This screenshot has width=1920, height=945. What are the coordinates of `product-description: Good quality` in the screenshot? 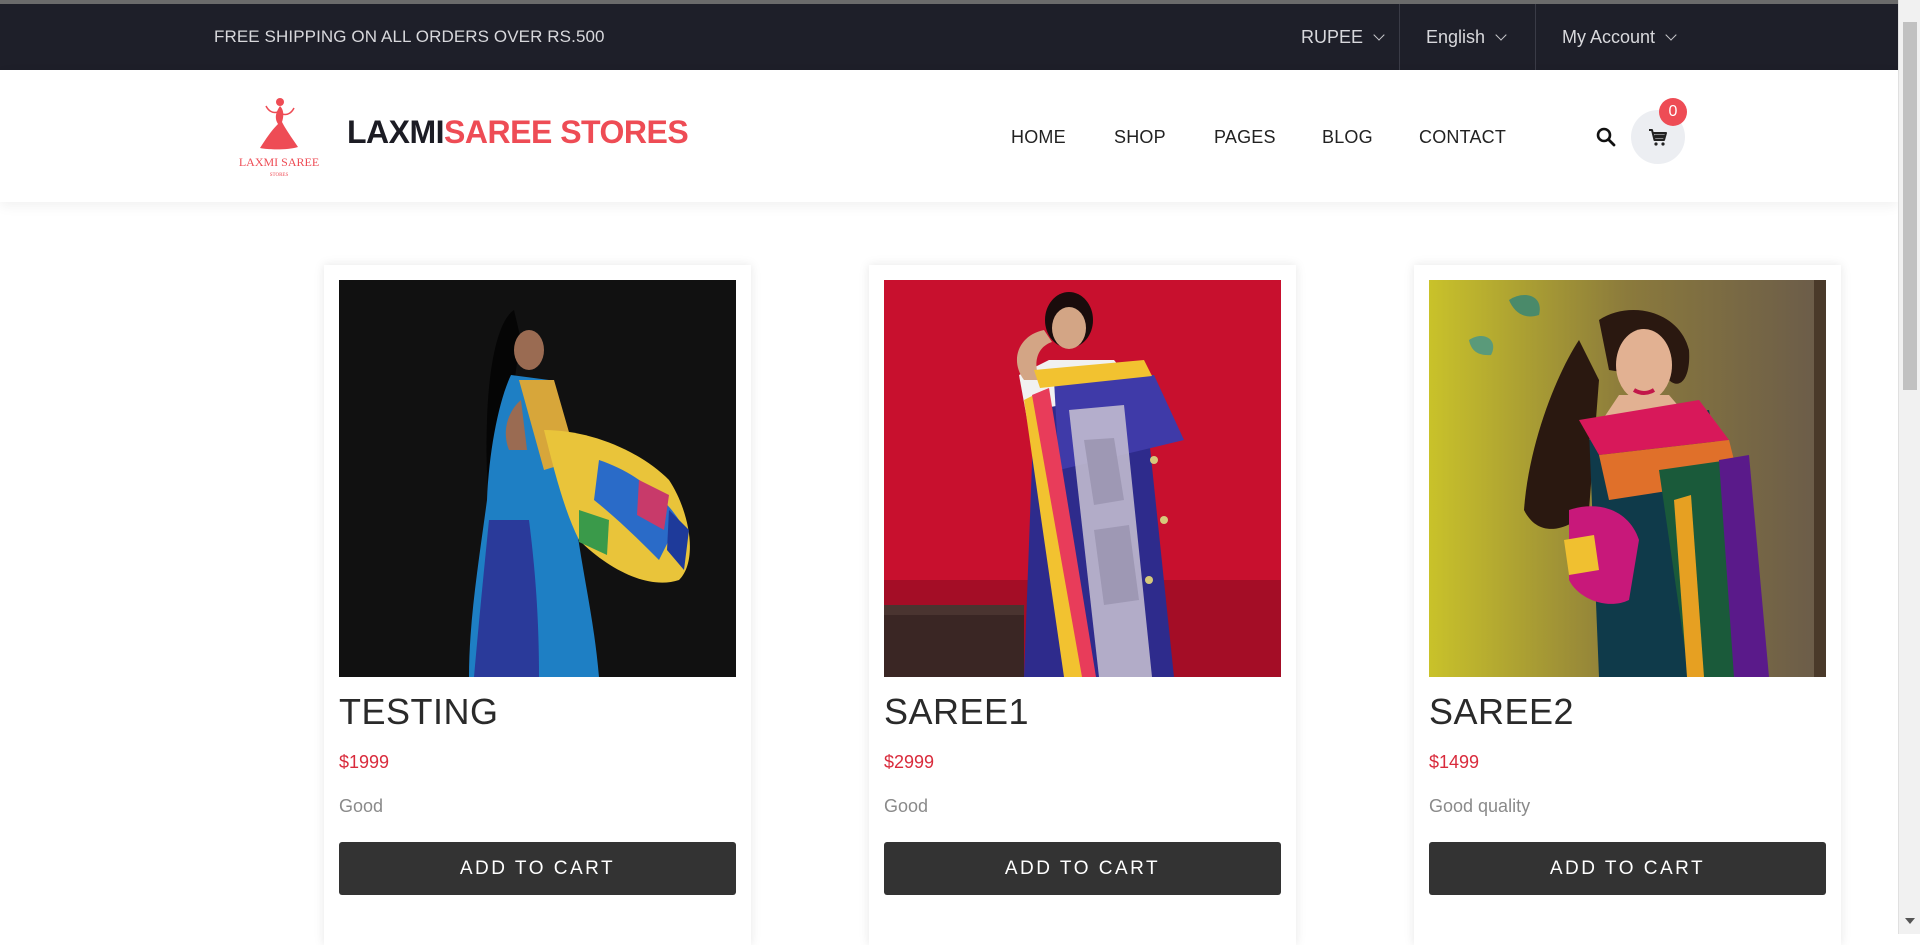 It's located at (1480, 806).